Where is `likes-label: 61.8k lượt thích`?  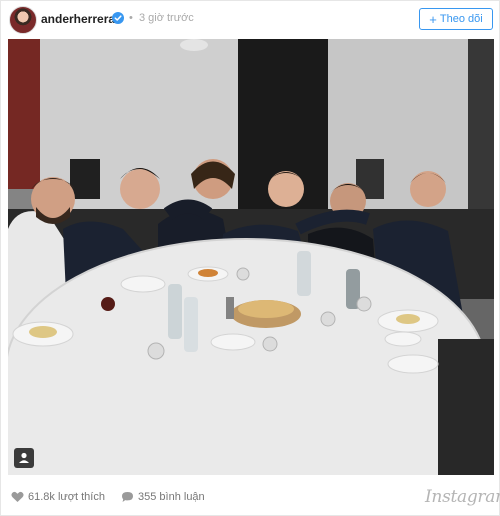
likes-label: 61.8k lượt thích is located at coordinates (66, 497).